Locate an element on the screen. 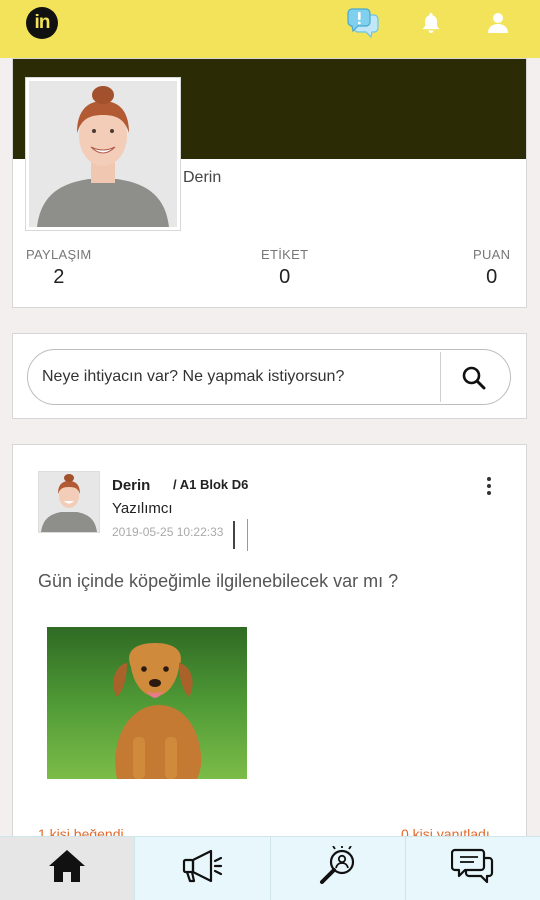 Image resolution: width=540 pixels, height=900 pixels. messages-icon is located at coordinates (472, 868).